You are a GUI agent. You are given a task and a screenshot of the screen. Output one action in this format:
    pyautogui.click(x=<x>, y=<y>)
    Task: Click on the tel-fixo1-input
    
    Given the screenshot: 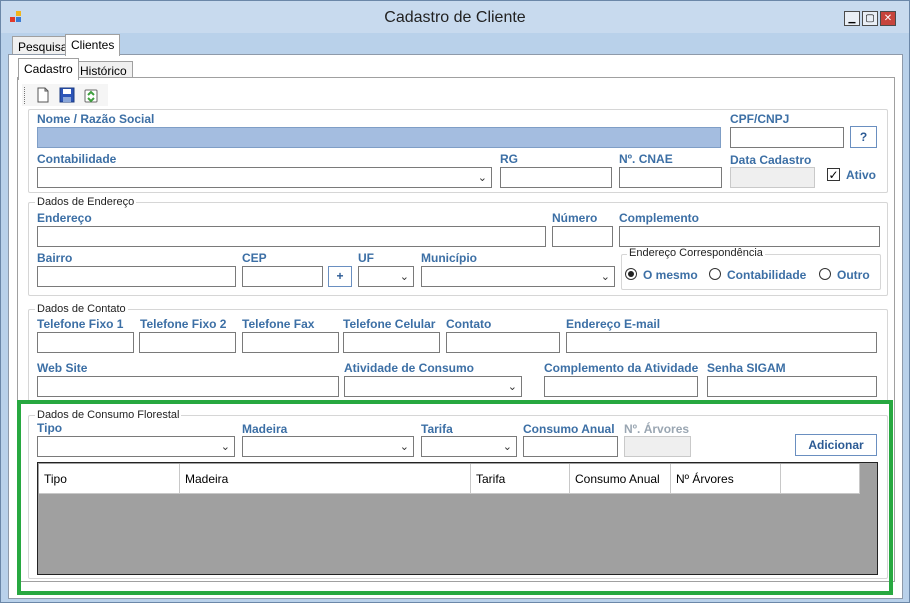 What is the action you would take?
    pyautogui.click(x=85, y=342)
    